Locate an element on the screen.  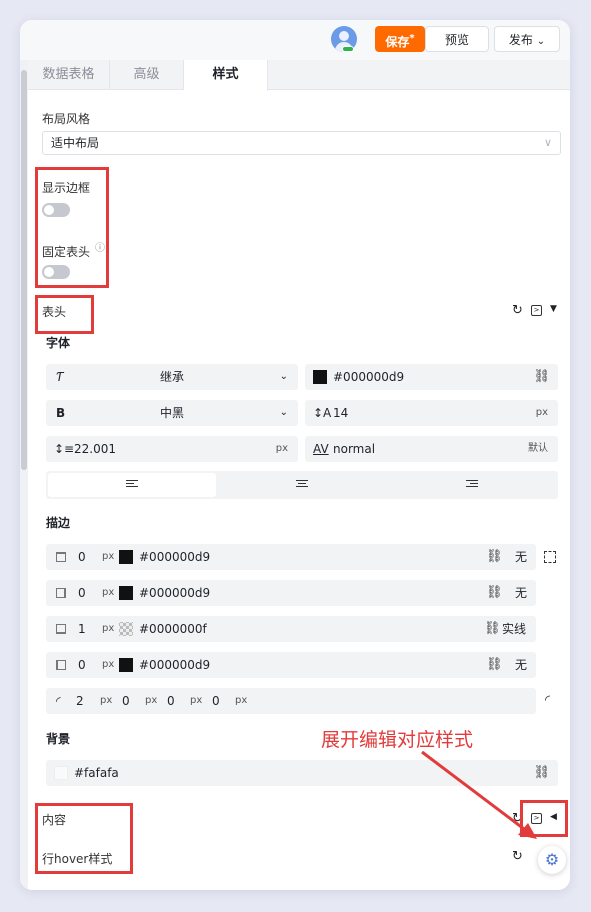
chevron-down-icon: ∨ is located at coordinates (547, 142).